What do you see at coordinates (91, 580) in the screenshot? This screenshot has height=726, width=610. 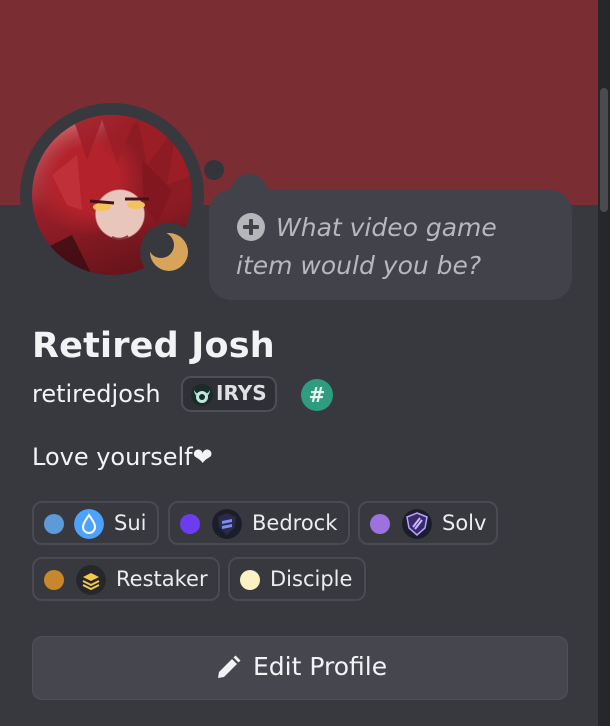 I see `restaker-layers-icon` at bounding box center [91, 580].